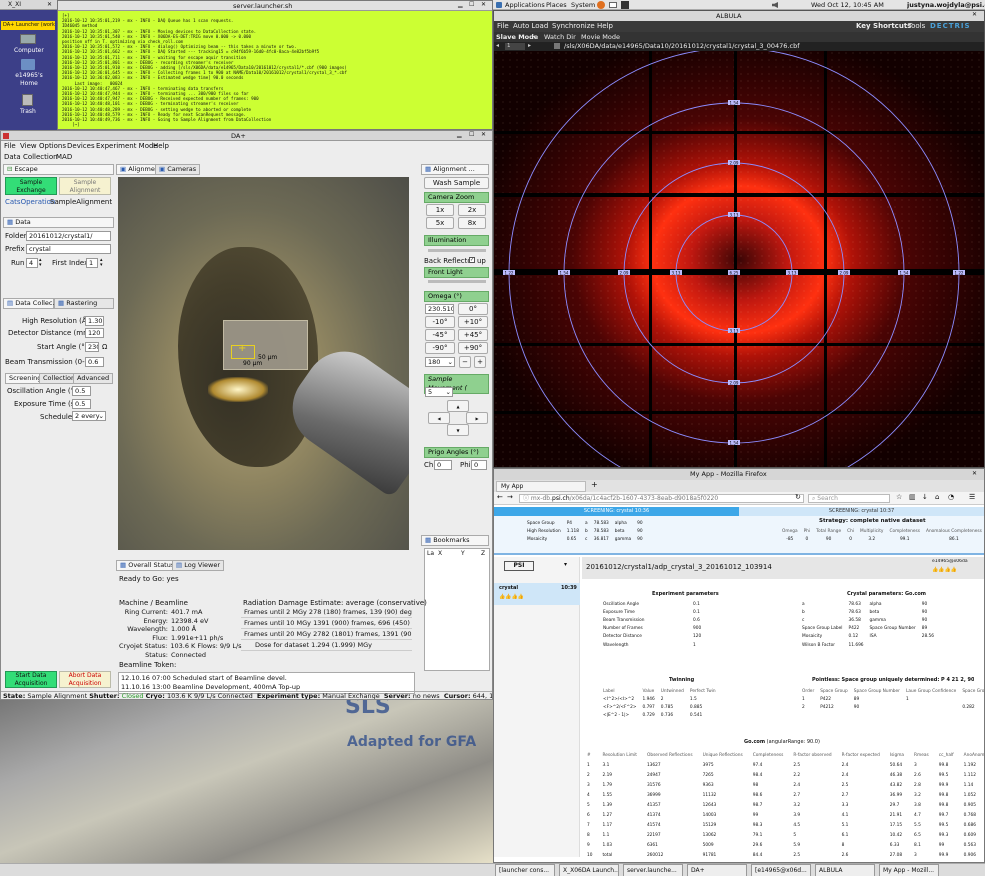 The height and width of the screenshot is (876, 985). What do you see at coordinates (659, 716) in the screenshot?
I see `twinning-row: <|E^2 - 1|> 0.729 0.736 0.541` at bounding box center [659, 716].